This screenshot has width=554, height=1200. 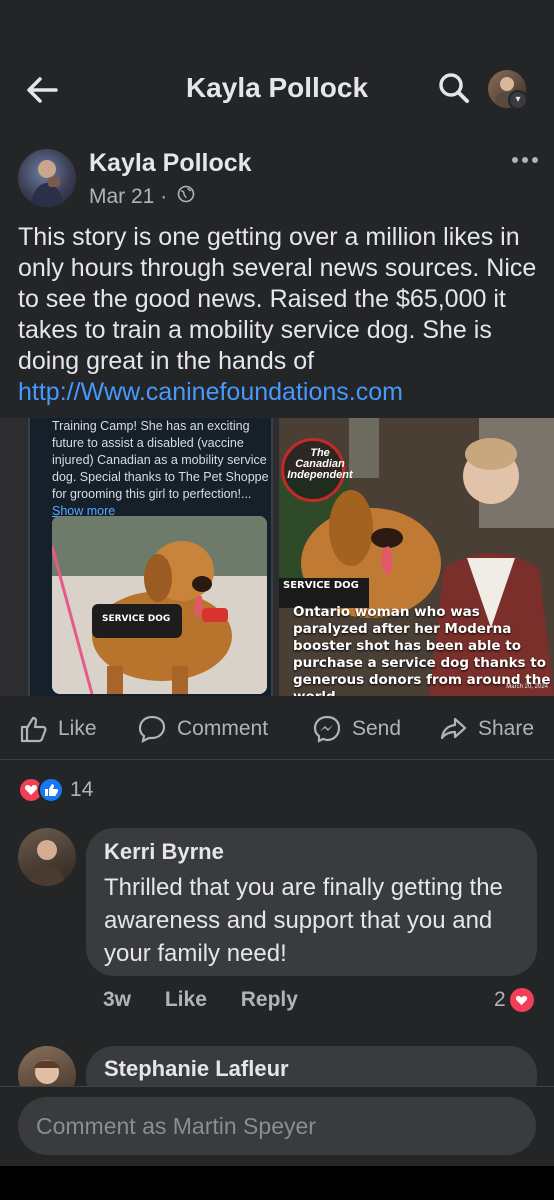 What do you see at coordinates (311, 852) in the screenshot?
I see `comment-author: Kerri Byrne` at bounding box center [311, 852].